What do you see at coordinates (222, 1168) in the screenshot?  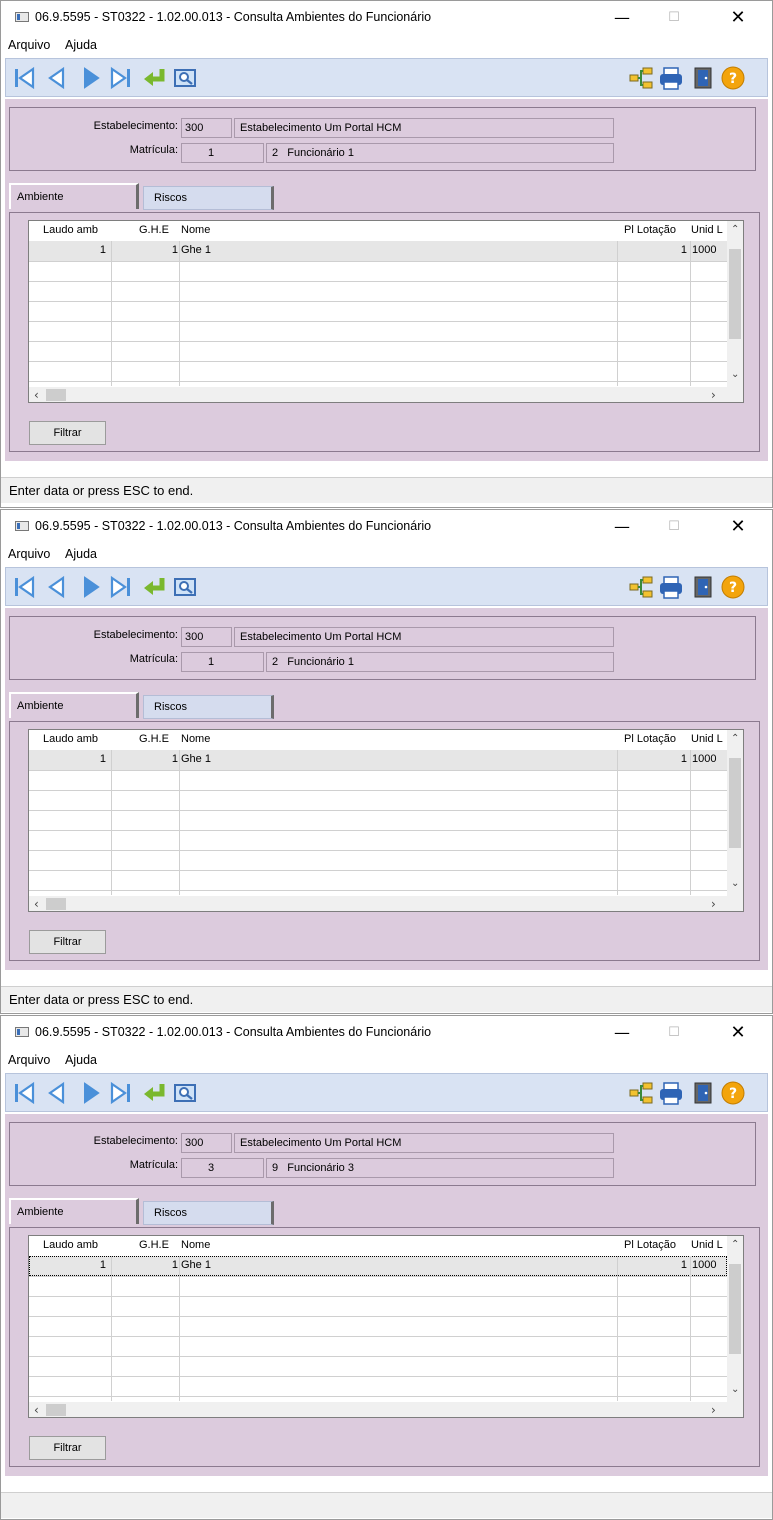 I see `matricula-number-field: 3` at bounding box center [222, 1168].